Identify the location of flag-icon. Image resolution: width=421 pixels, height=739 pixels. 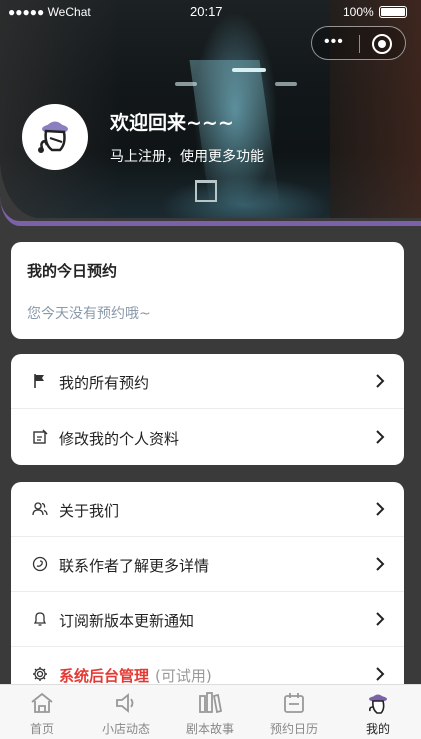
(39, 381).